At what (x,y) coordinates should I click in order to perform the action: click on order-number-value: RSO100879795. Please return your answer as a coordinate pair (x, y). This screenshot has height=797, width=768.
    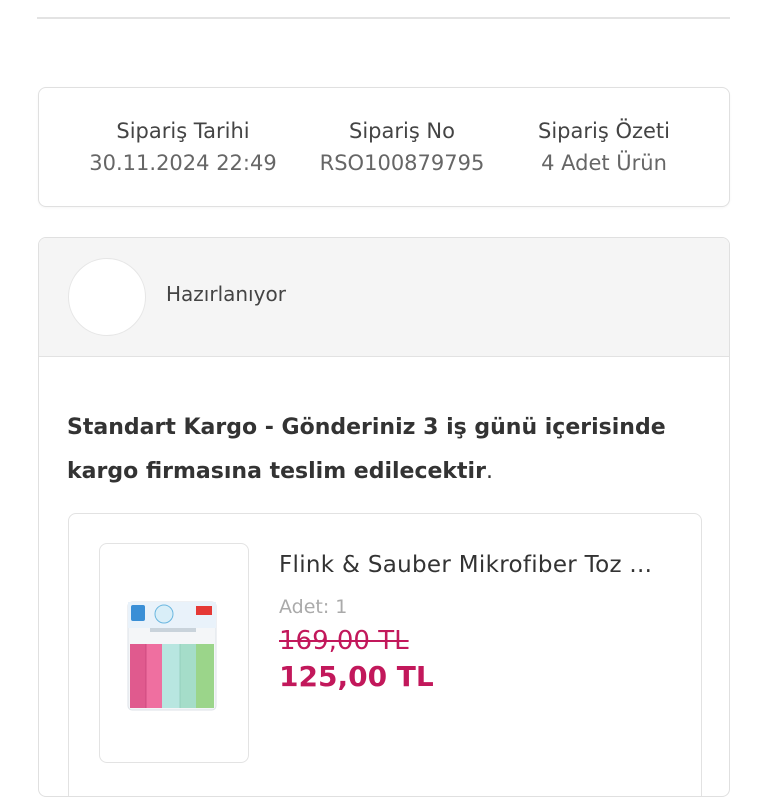
    Looking at the image, I should click on (402, 163).